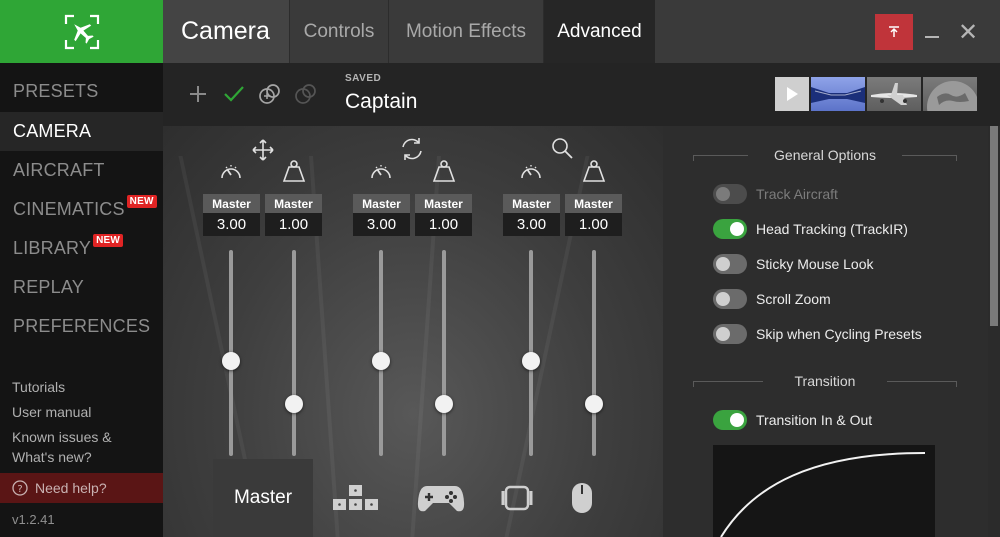  I want to click on need-help-button: ? Need help?, so click(81, 488).